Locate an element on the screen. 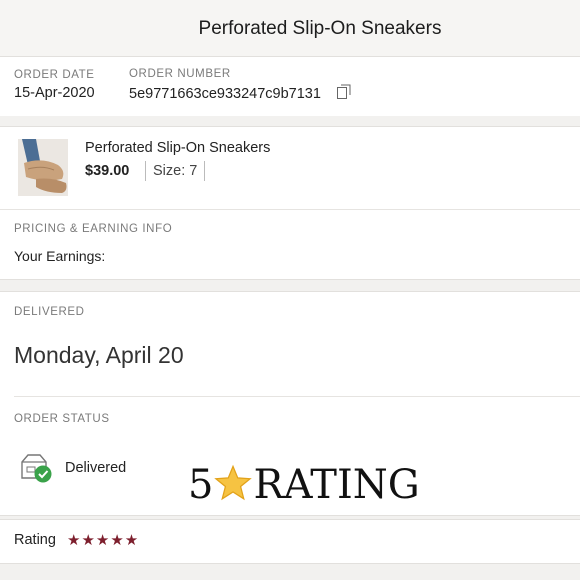 The height and width of the screenshot is (580, 580). header-bar: Perforated Slip-On Sneakers is located at coordinates (290, 28).